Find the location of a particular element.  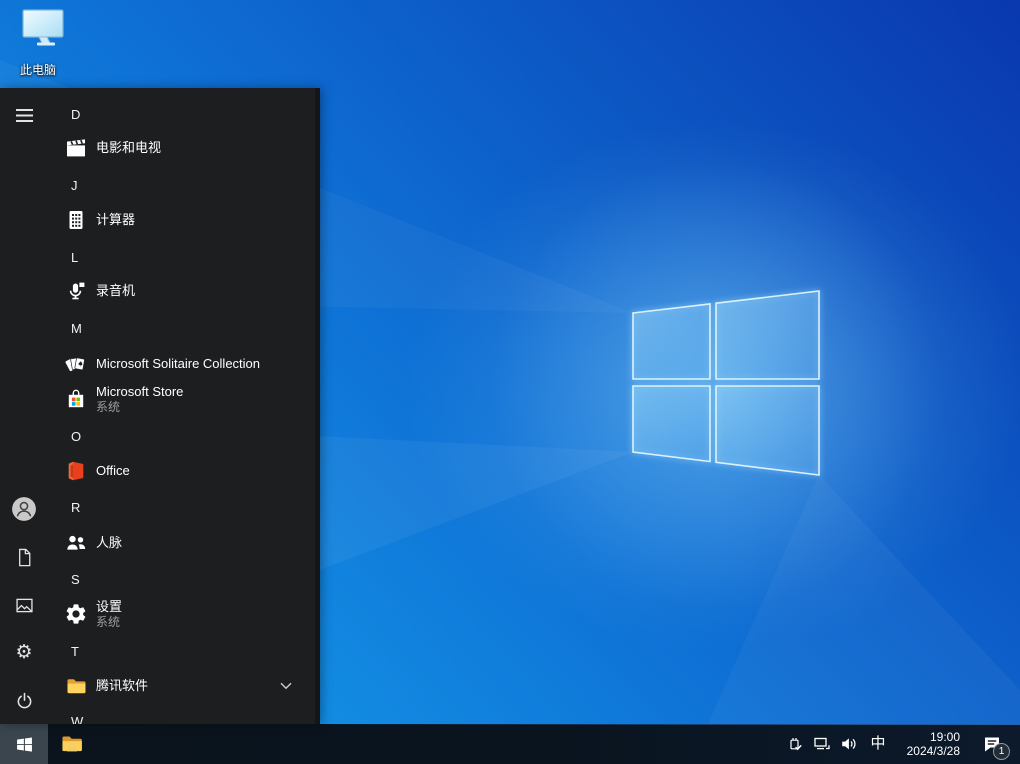

group-header-l: L is located at coordinates (91, 258).